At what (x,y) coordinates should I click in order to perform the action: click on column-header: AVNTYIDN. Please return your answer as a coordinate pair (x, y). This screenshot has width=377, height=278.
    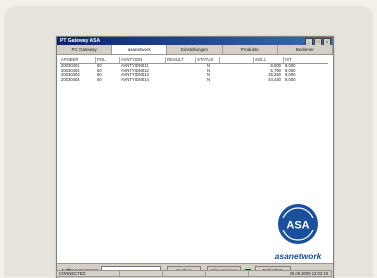
    Looking at the image, I should click on (143, 60).